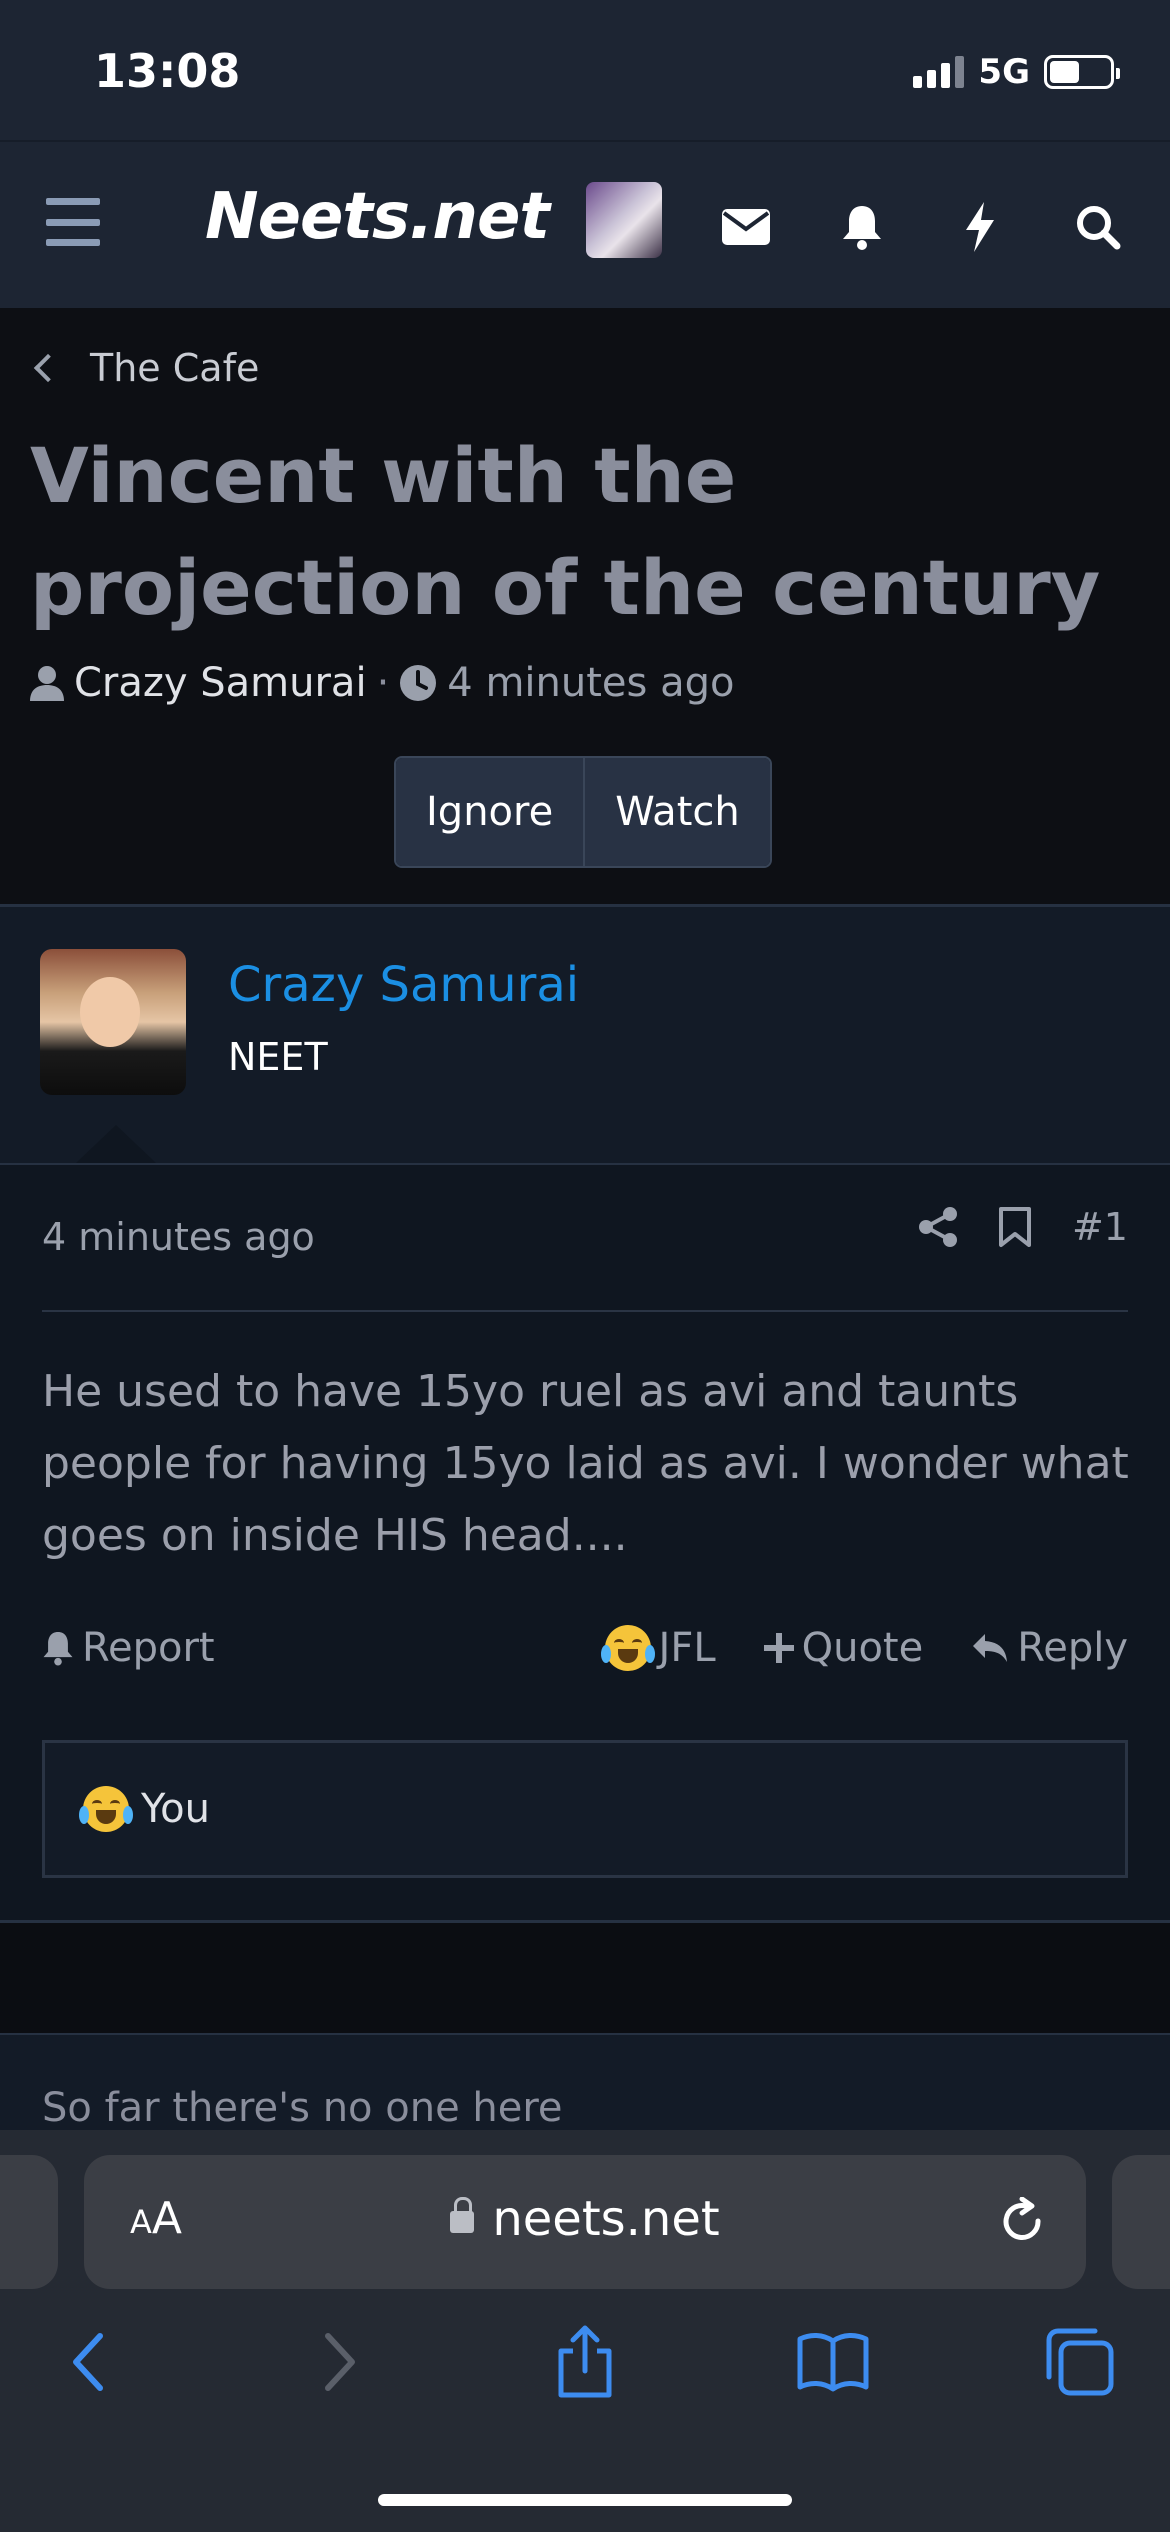  What do you see at coordinates (47, 683) in the screenshot?
I see `user-icon` at bounding box center [47, 683].